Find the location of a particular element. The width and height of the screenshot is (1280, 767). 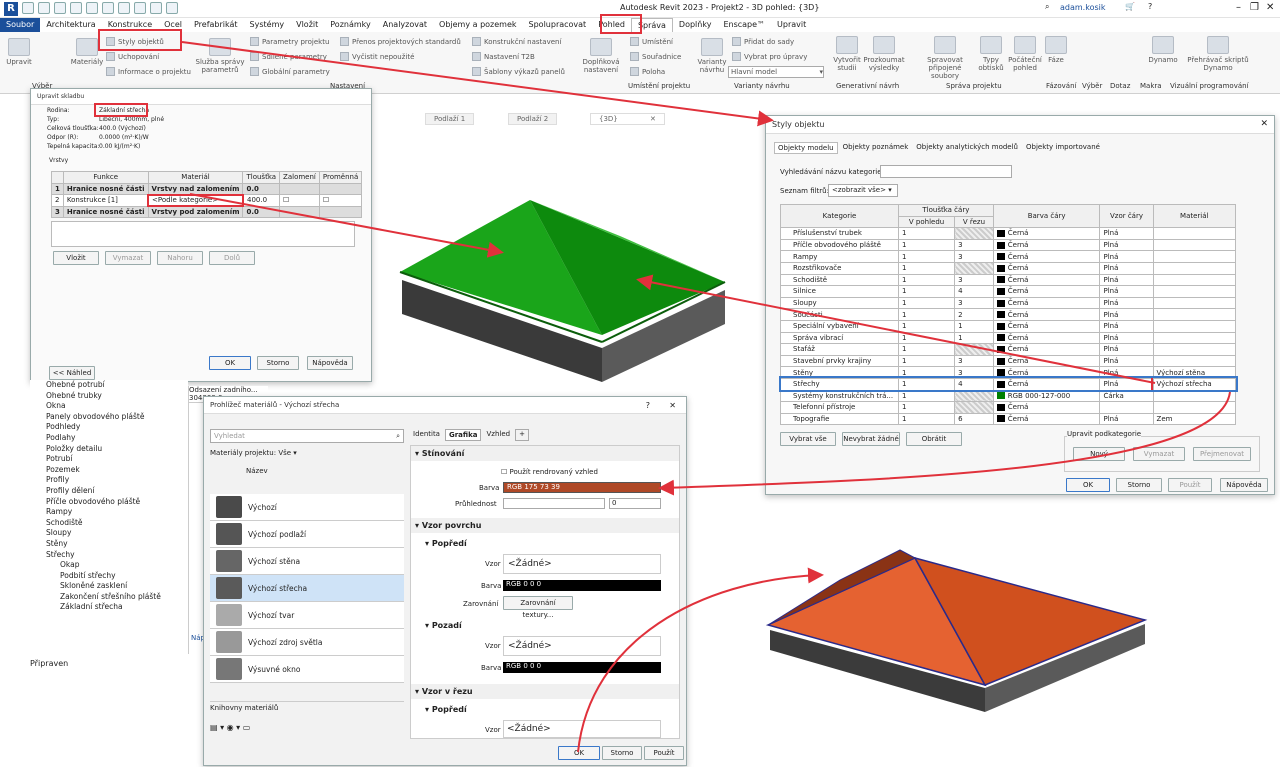

additional-settings-button: Doplňková nastavení is located at coordinates (601, 56).